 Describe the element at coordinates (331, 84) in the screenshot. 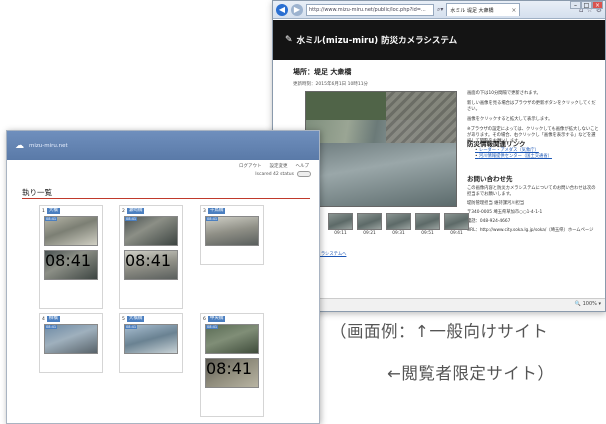

I see `update-time: 更新時刻：2015年6月1日 10時11分` at that location.